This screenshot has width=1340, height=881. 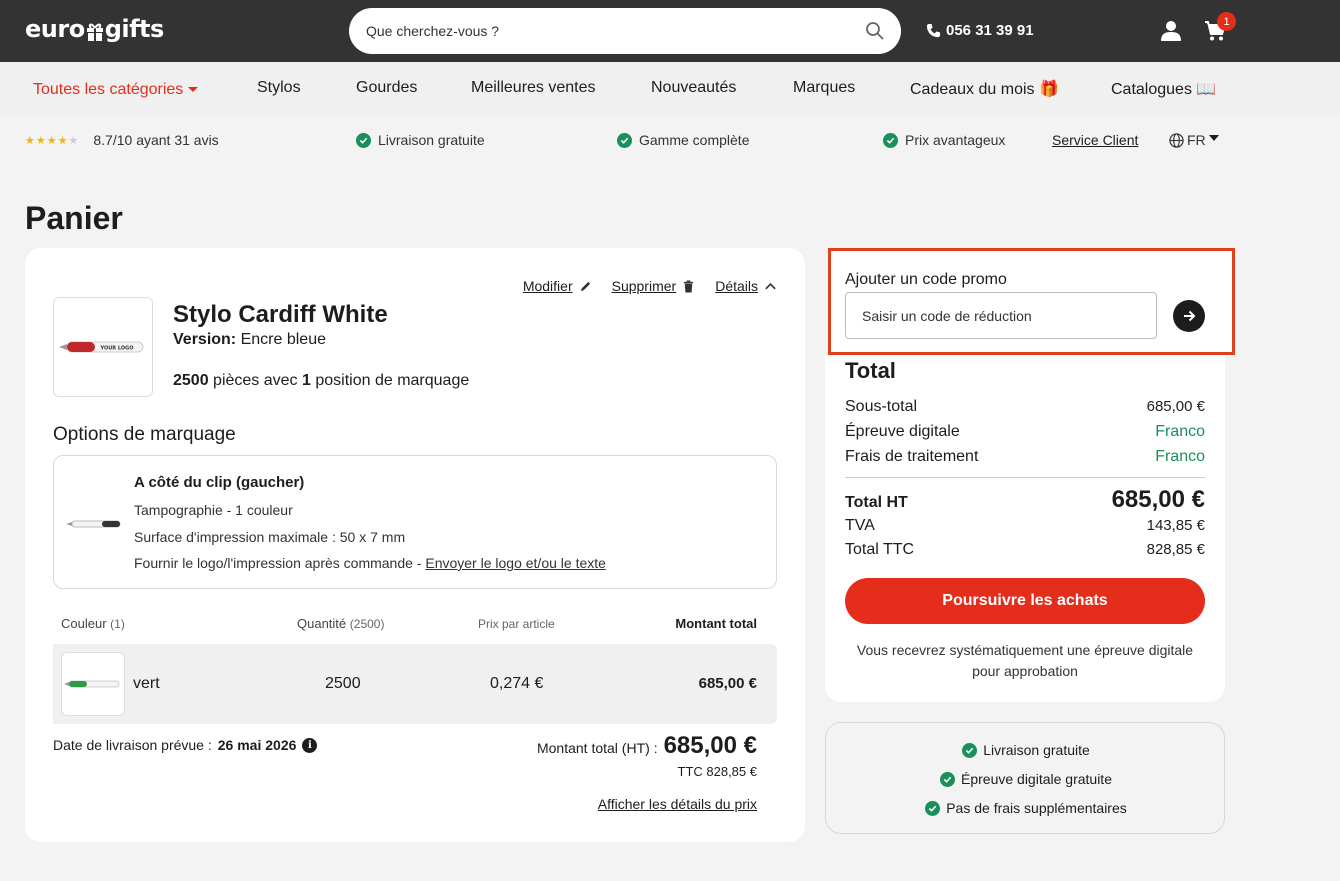 I want to click on user-icon, so click(x=1171, y=31).